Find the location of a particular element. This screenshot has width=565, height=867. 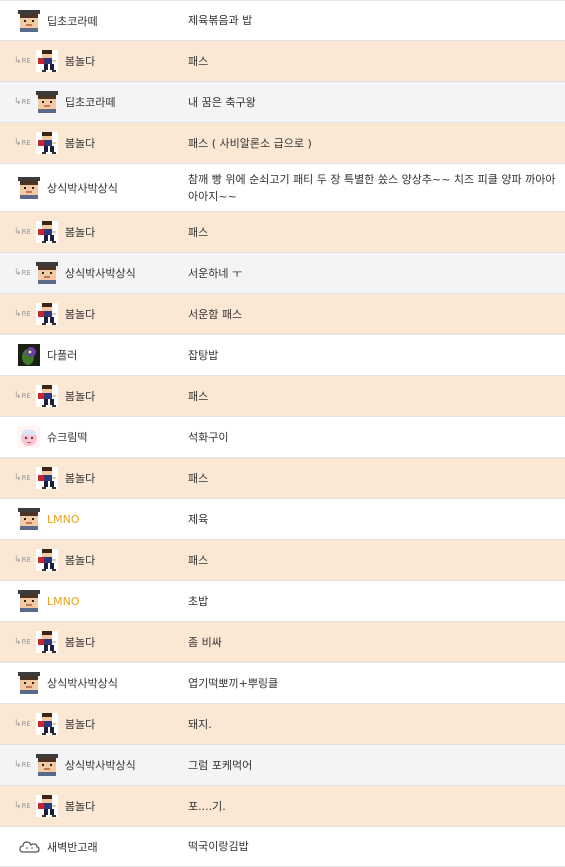

commenter: ↳RE 딥초코라떼 is located at coordinates (64, 102).